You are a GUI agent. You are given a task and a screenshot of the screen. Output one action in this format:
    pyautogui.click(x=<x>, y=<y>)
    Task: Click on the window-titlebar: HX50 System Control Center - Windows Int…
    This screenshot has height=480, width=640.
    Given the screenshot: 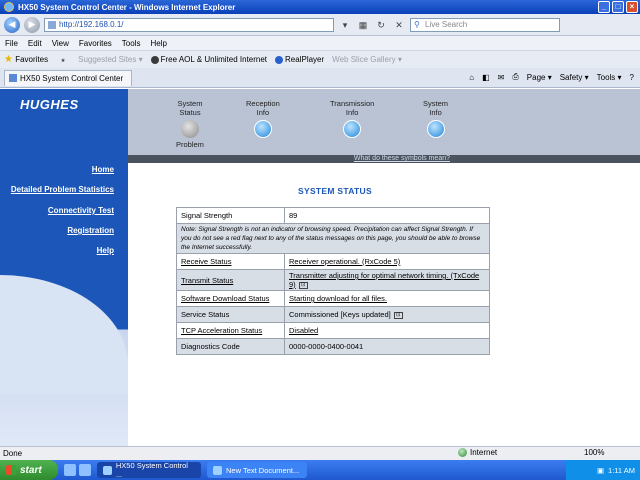 What is the action you would take?
    pyautogui.click(x=320, y=7)
    